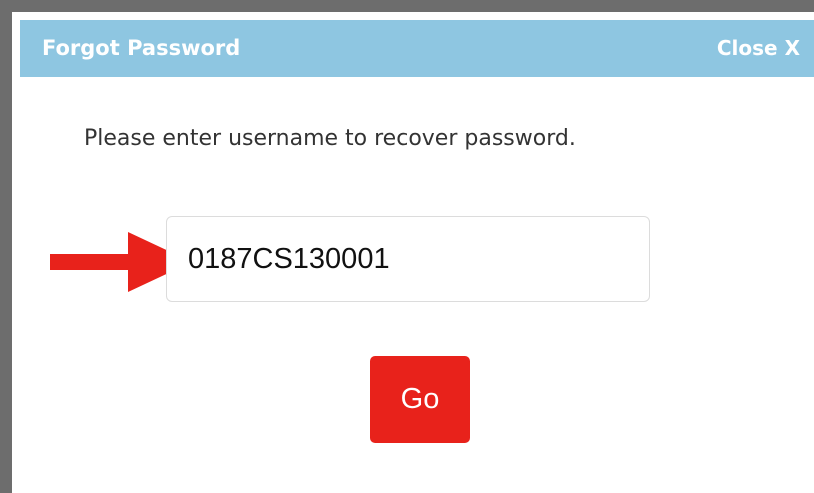 This screenshot has height=493, width=814. What do you see at coordinates (6, 246) in the screenshot?
I see `window-frame-left` at bounding box center [6, 246].